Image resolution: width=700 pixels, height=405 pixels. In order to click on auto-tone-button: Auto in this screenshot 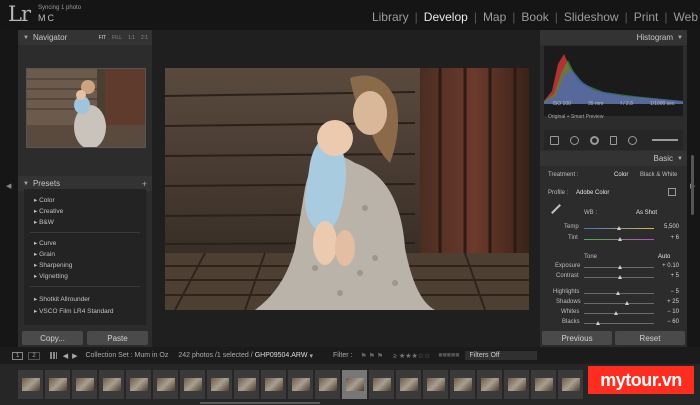, I will do `click(664, 257)`.